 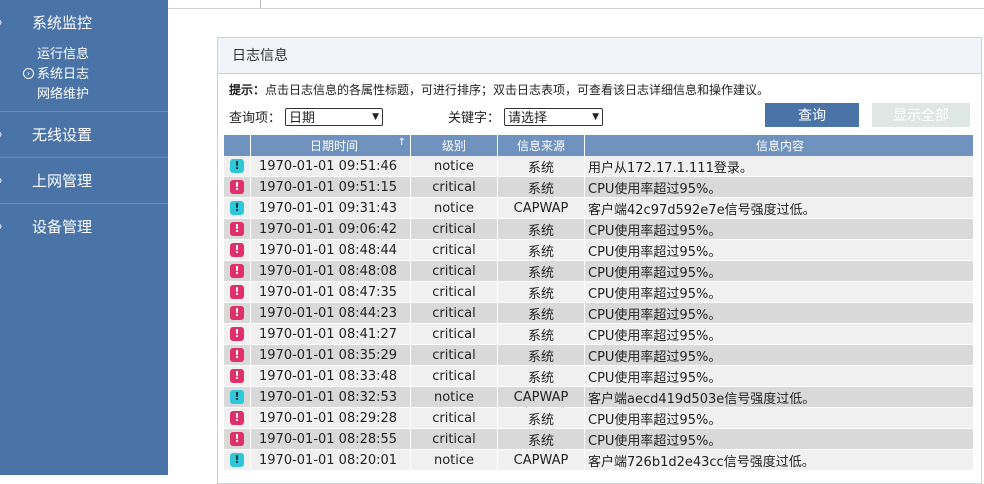 What do you see at coordinates (102, 95) in the screenshot?
I see `sidebar-subitem-network-maint: 网络维护` at bounding box center [102, 95].